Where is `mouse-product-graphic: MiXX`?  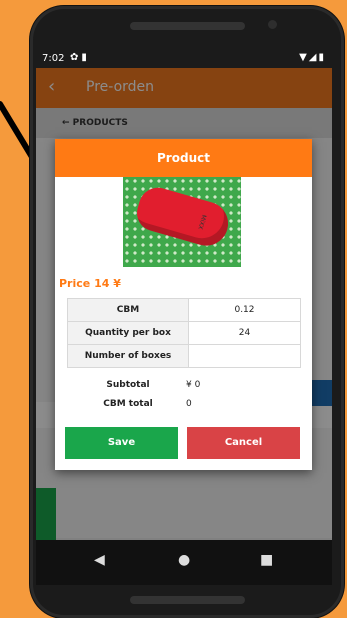 mouse-product-graphic: MiXX is located at coordinates (183, 217).